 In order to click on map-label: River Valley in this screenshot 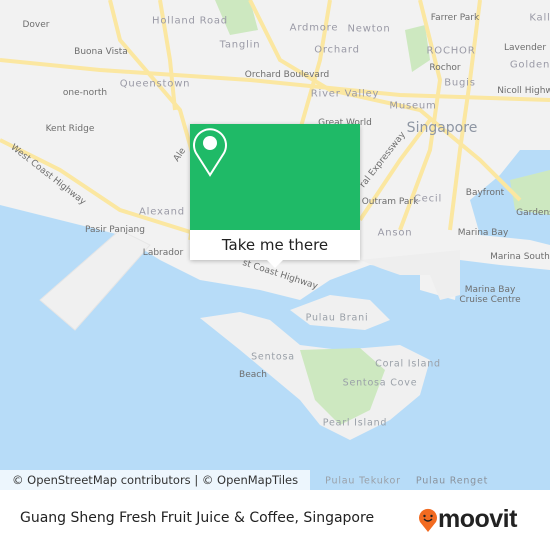, I will do `click(345, 94)`.